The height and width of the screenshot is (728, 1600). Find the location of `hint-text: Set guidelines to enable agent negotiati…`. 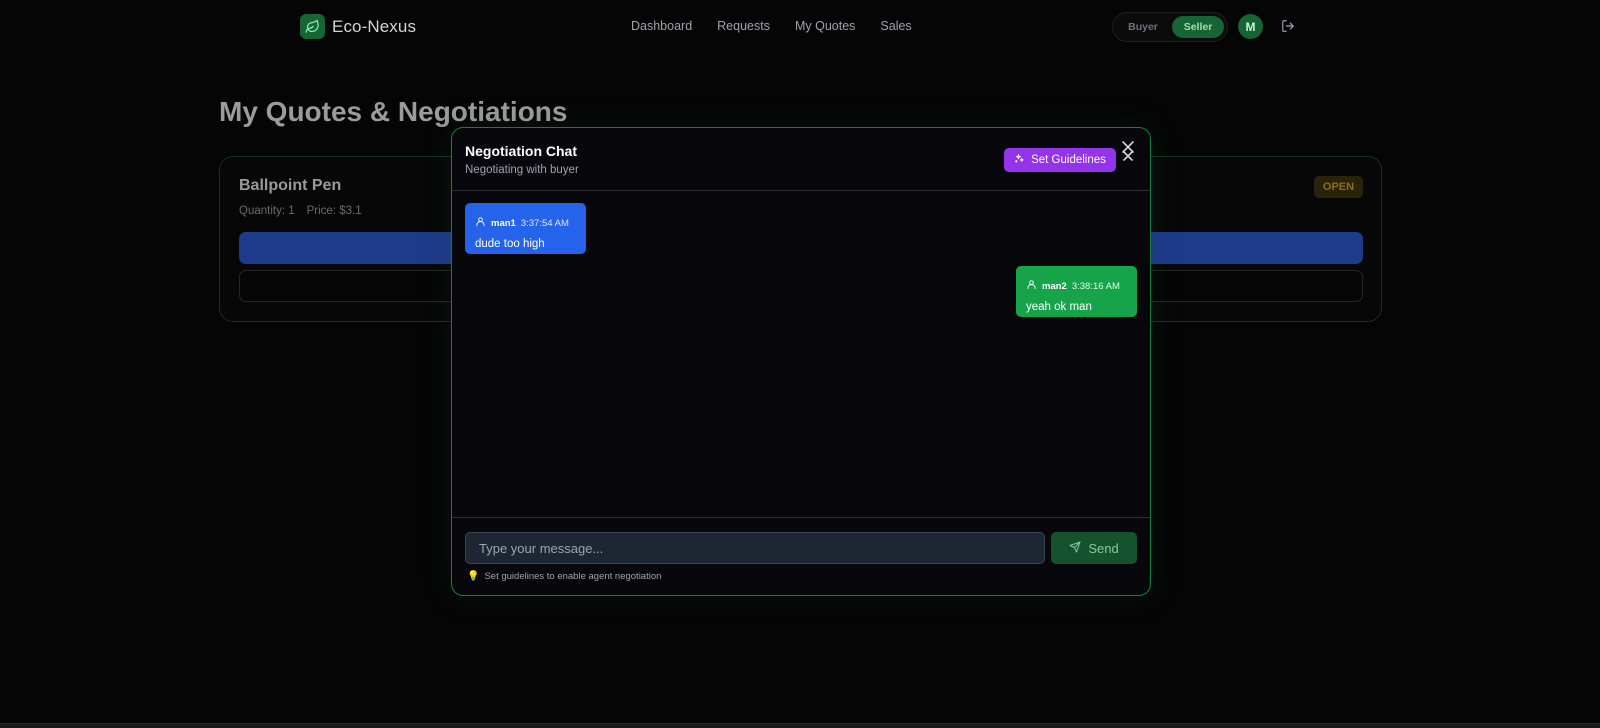

hint-text: Set guidelines to enable agent negotiati… is located at coordinates (573, 576).